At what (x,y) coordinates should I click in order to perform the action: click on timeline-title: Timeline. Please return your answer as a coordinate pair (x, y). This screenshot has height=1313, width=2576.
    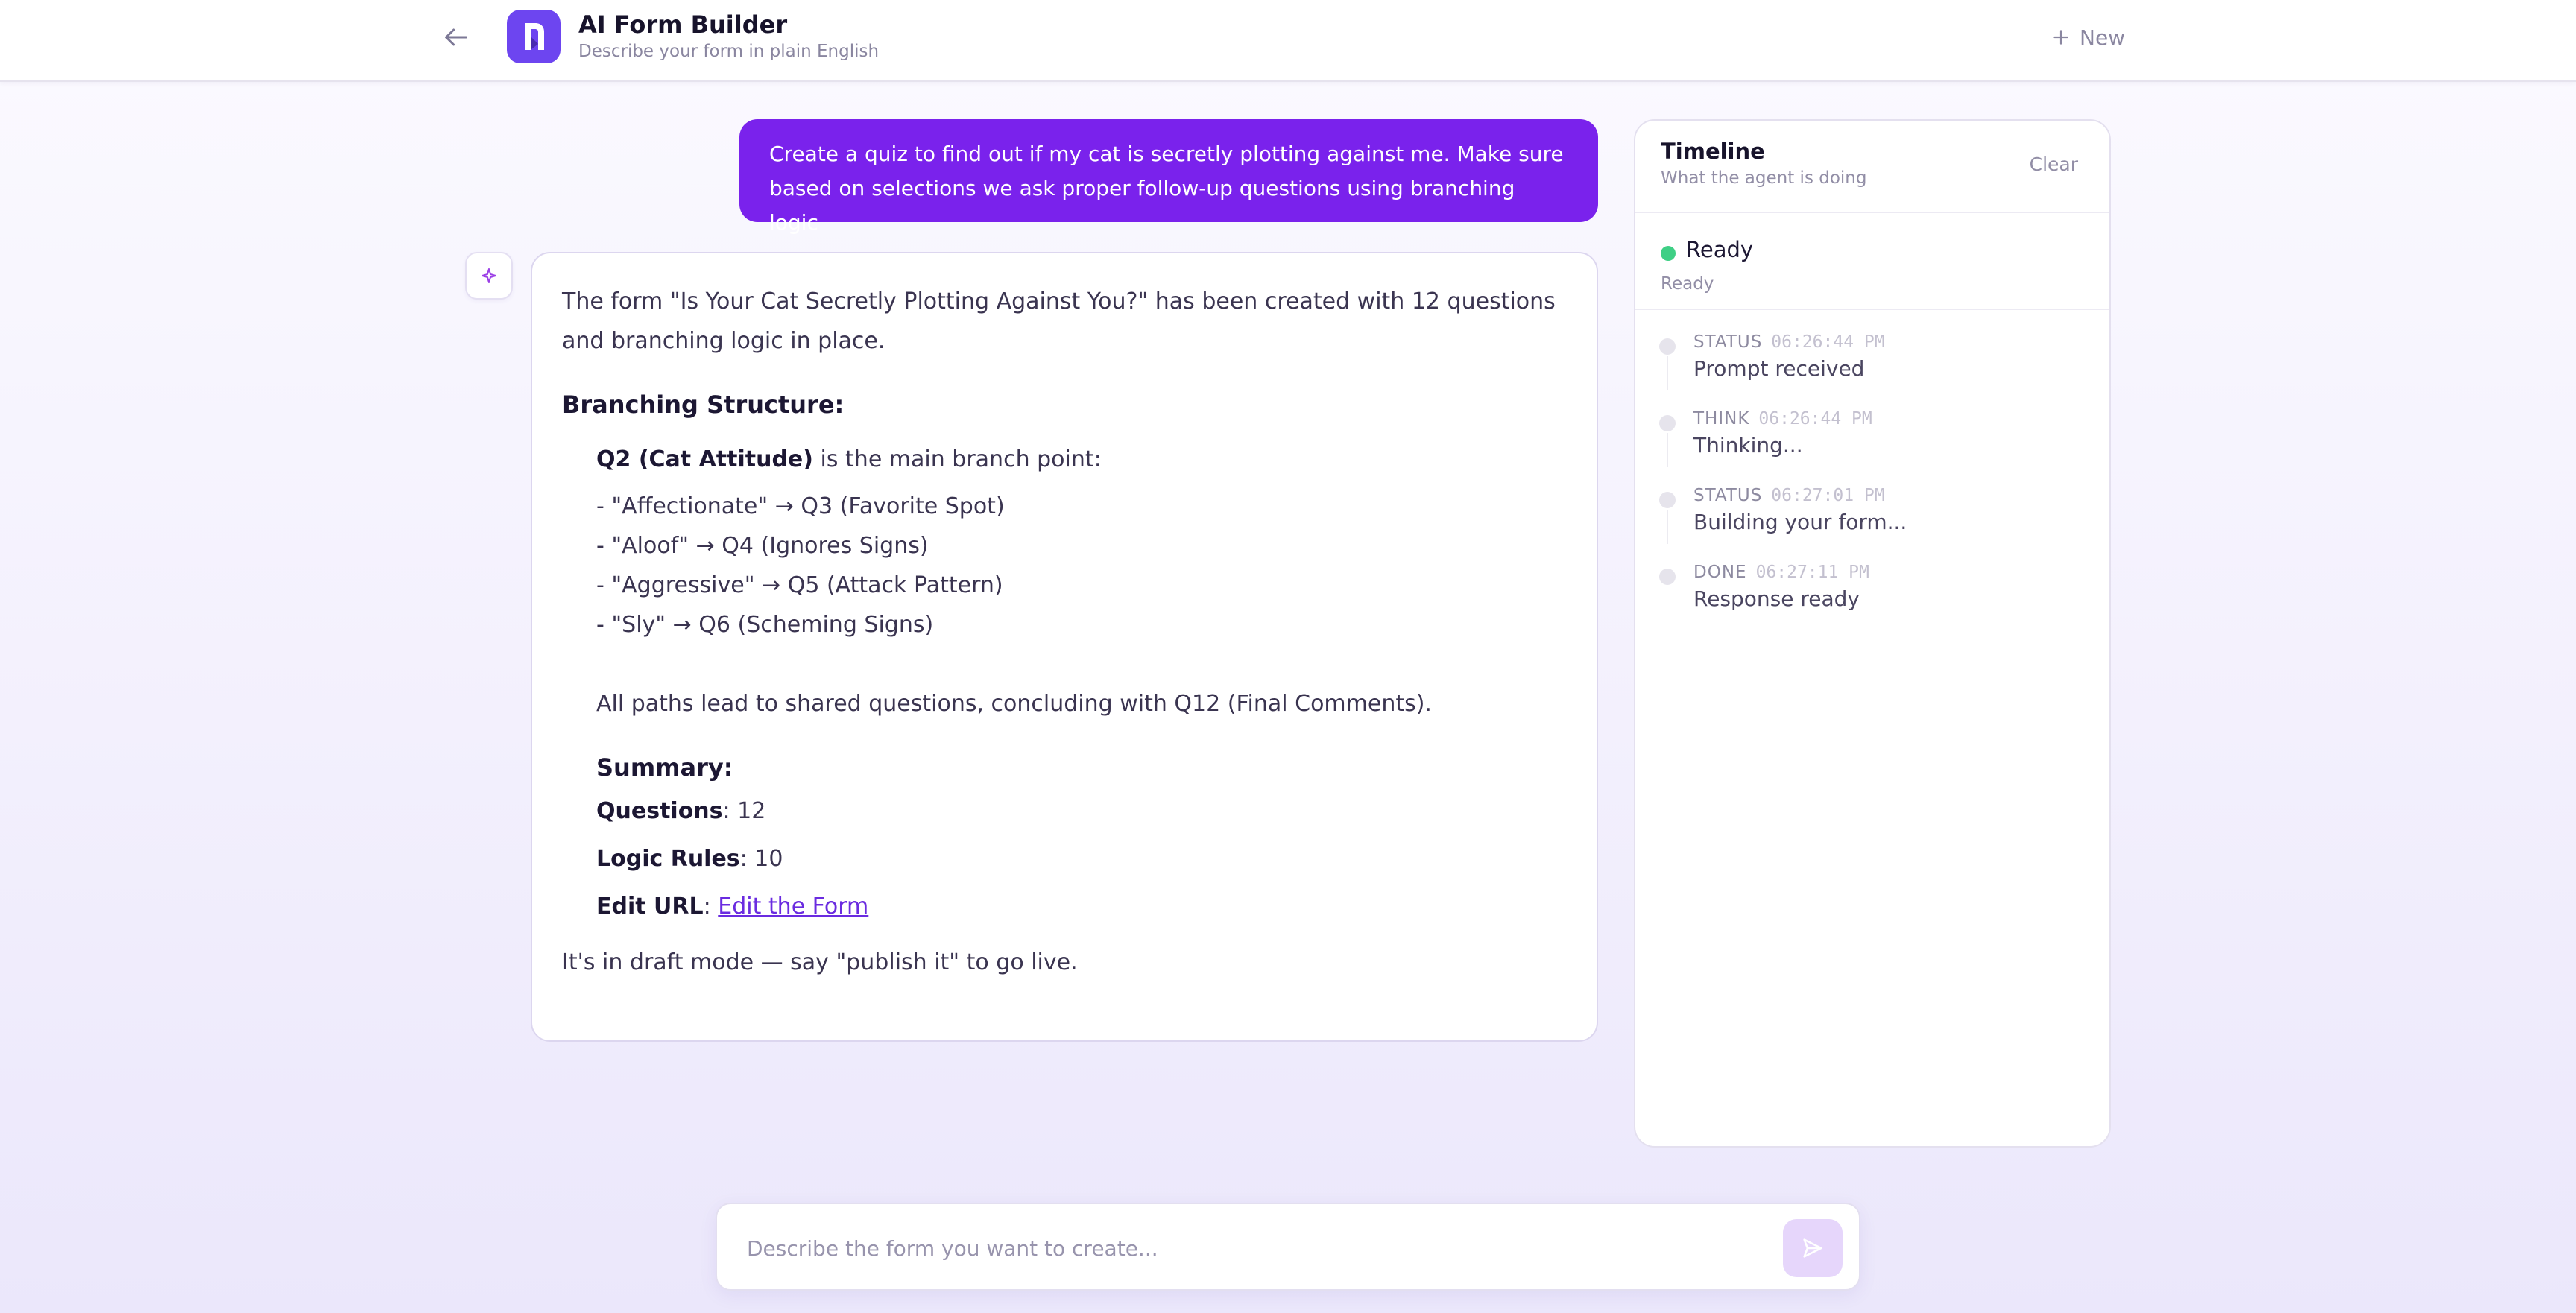
    Looking at the image, I should click on (1713, 151).